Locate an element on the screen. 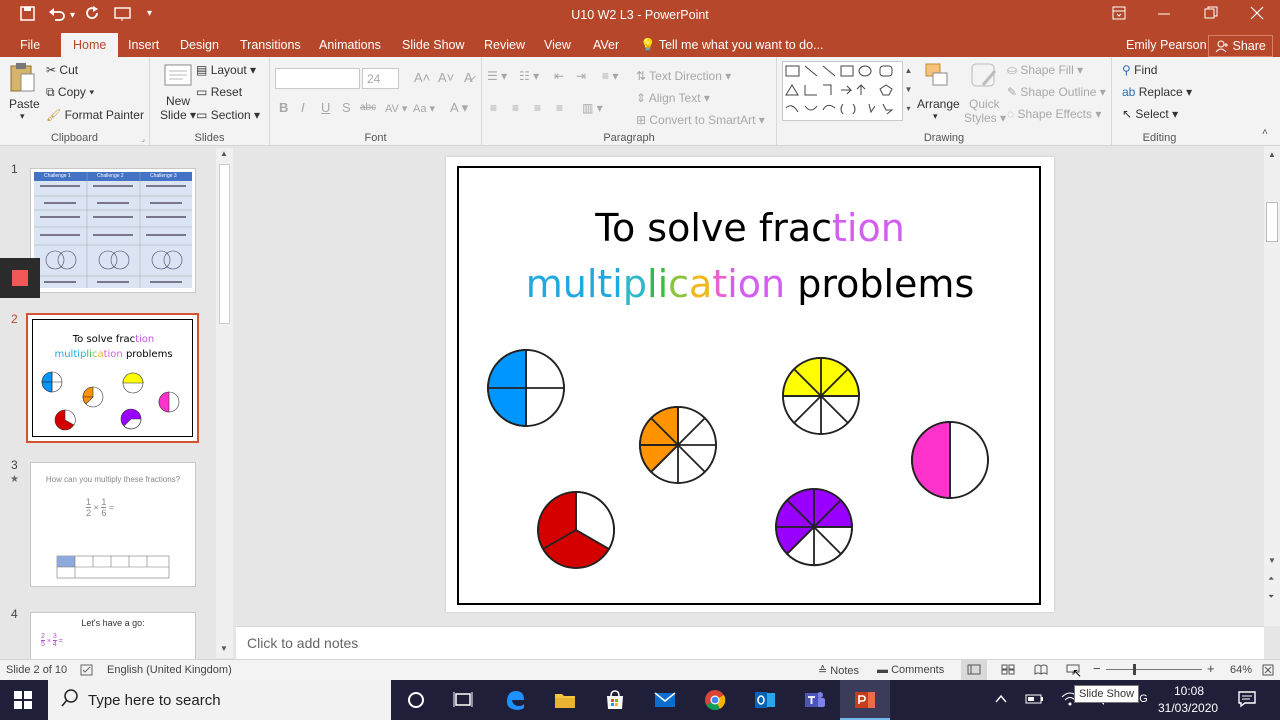  editor-scroll-down-icon: ▼ is located at coordinates (1272, 560).